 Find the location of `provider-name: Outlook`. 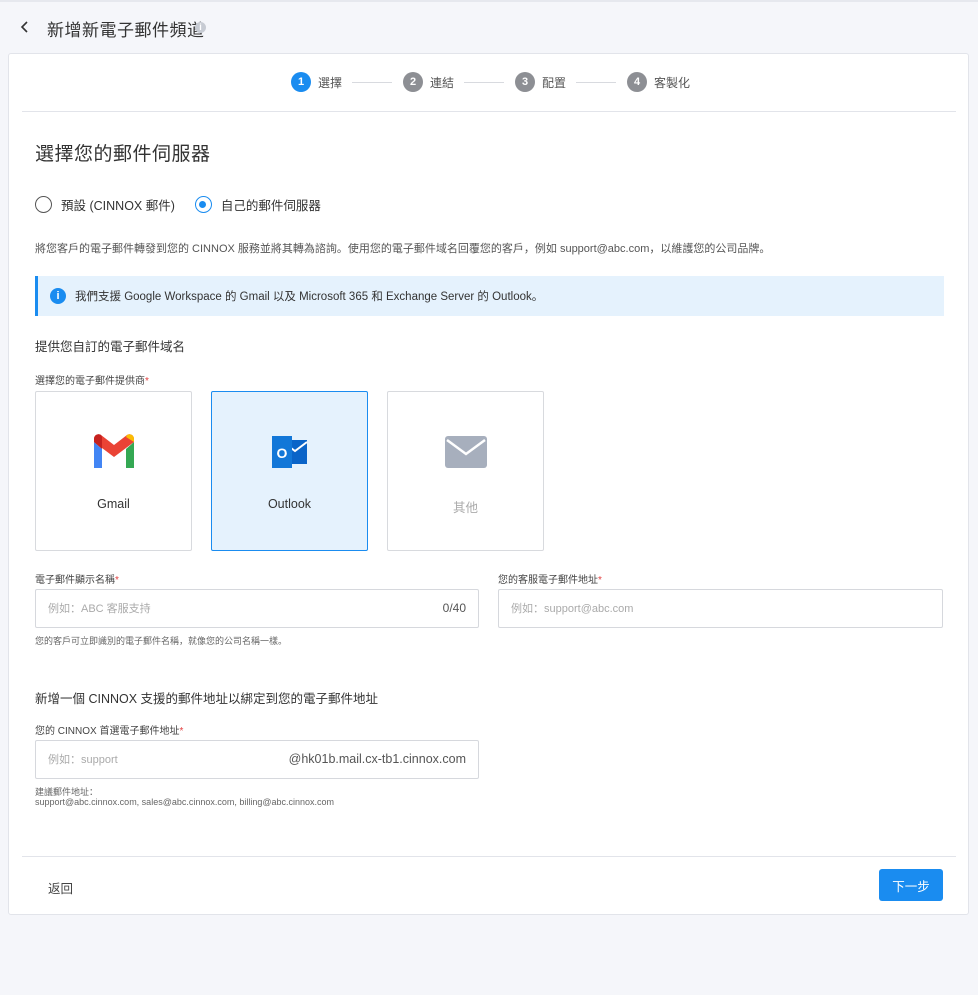

provider-name: Outlook is located at coordinates (289, 504).